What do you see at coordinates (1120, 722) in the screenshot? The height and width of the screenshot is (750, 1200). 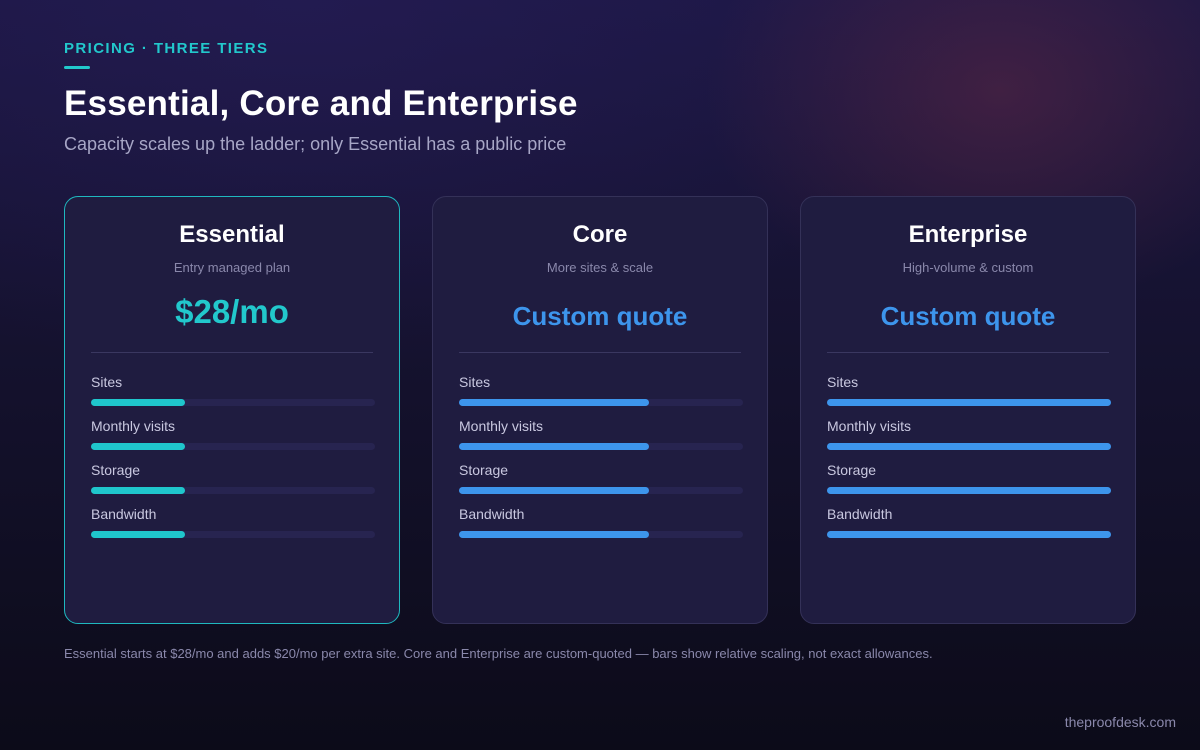 I see `brand-link: theproofdesk.com` at bounding box center [1120, 722].